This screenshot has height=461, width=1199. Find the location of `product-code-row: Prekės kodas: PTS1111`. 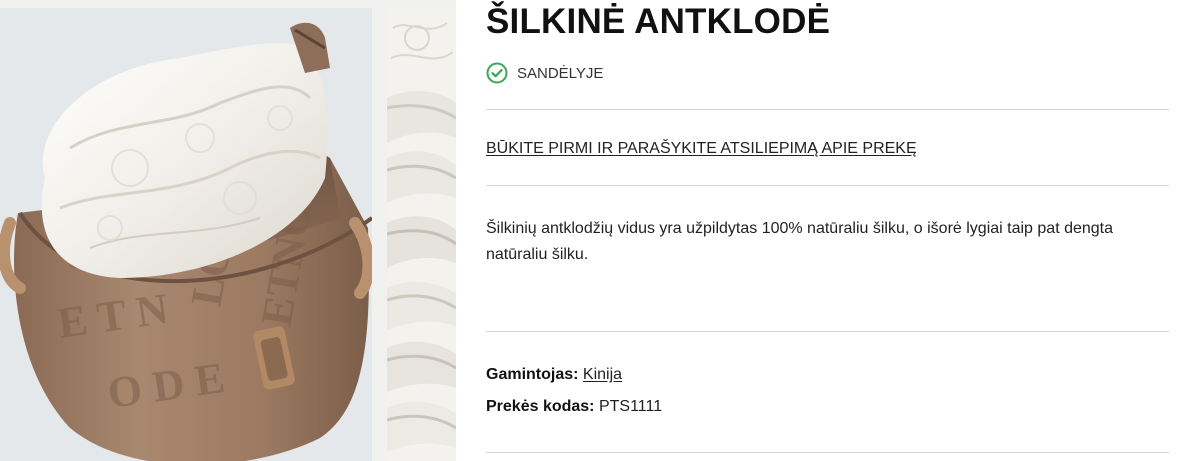

product-code-row: Prekės kodas: PTS1111 is located at coordinates (574, 407).